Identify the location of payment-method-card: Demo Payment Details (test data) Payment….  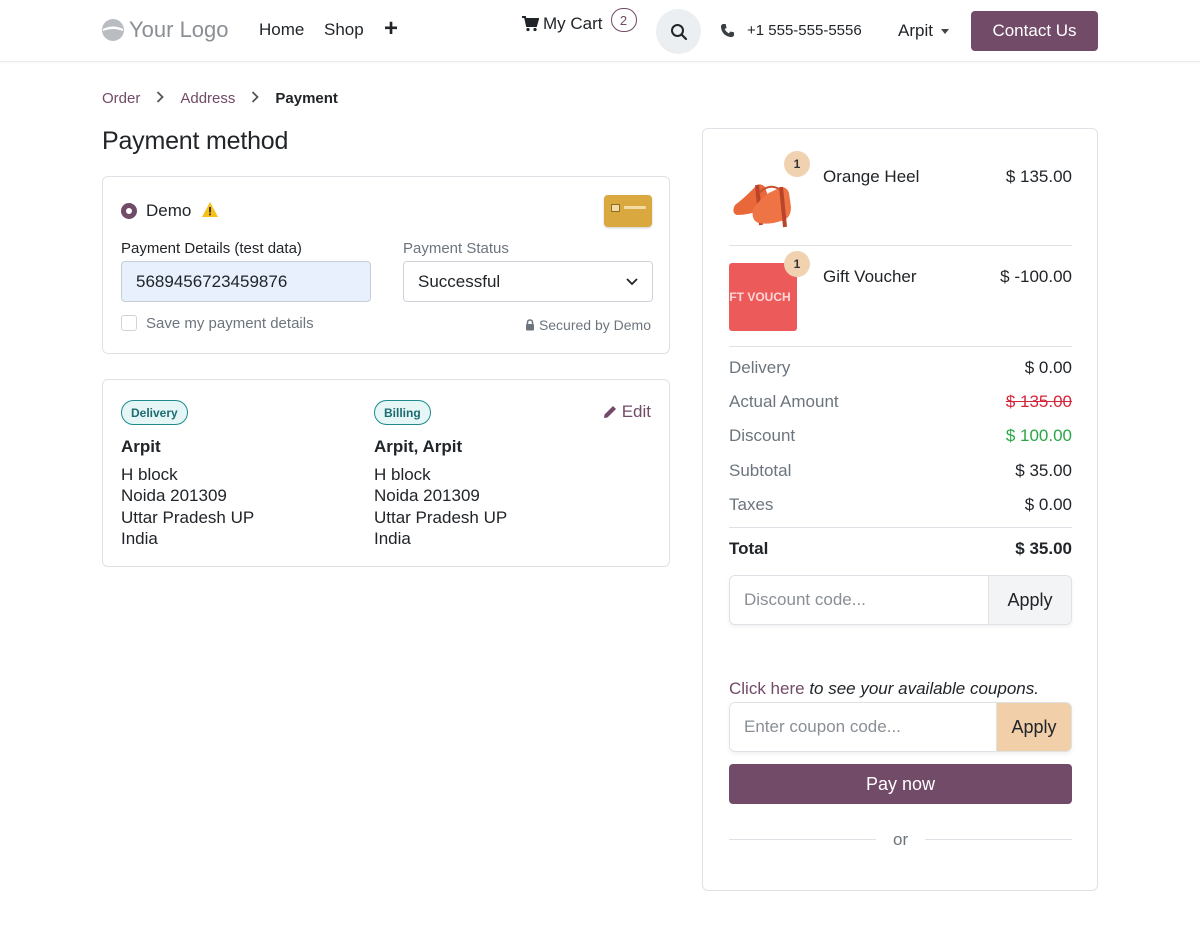
(386, 265).